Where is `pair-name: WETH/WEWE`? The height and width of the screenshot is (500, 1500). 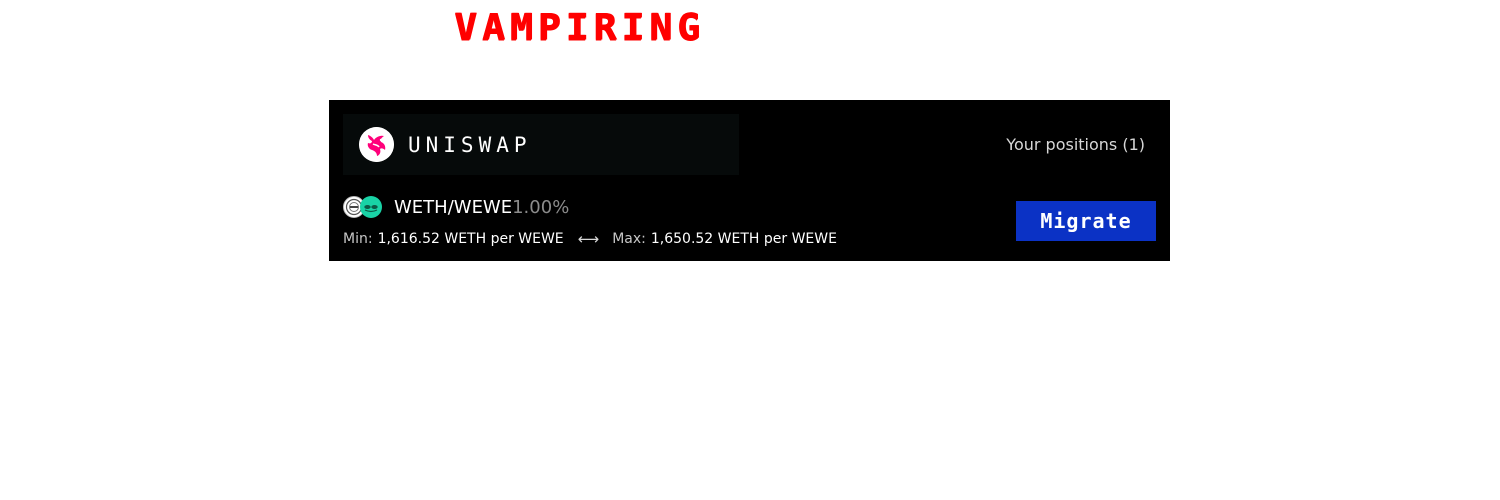 pair-name: WETH/WEWE is located at coordinates (453, 207).